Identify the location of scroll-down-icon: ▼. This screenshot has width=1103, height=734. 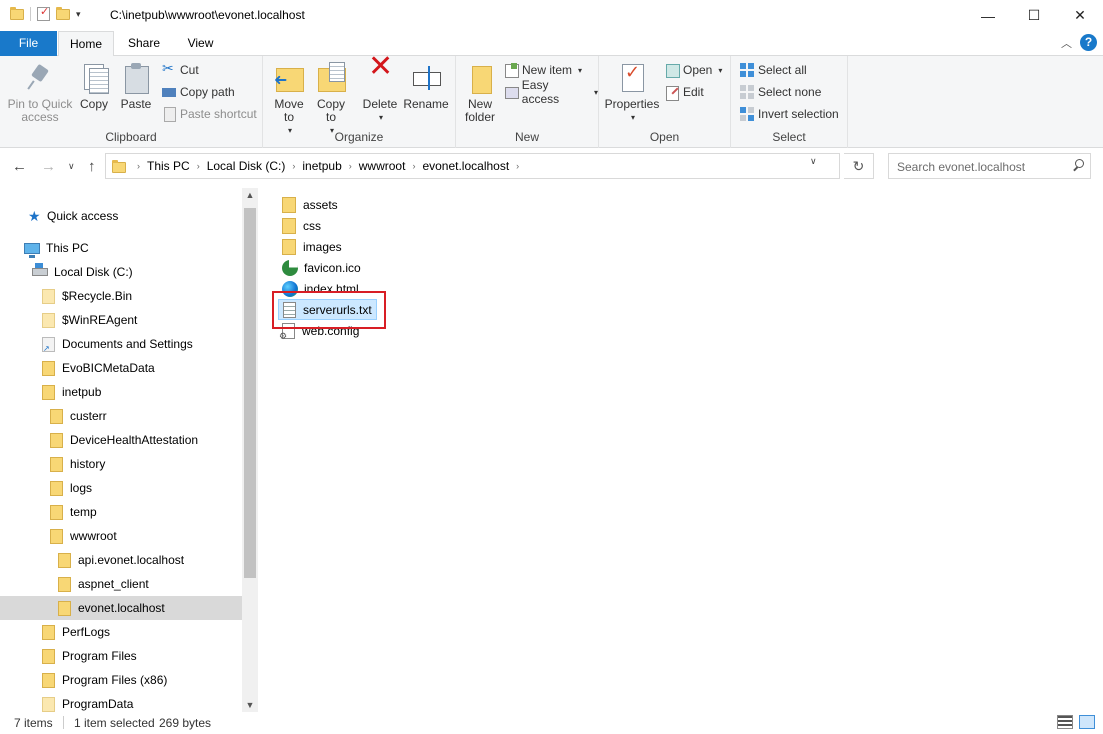
(250, 705).